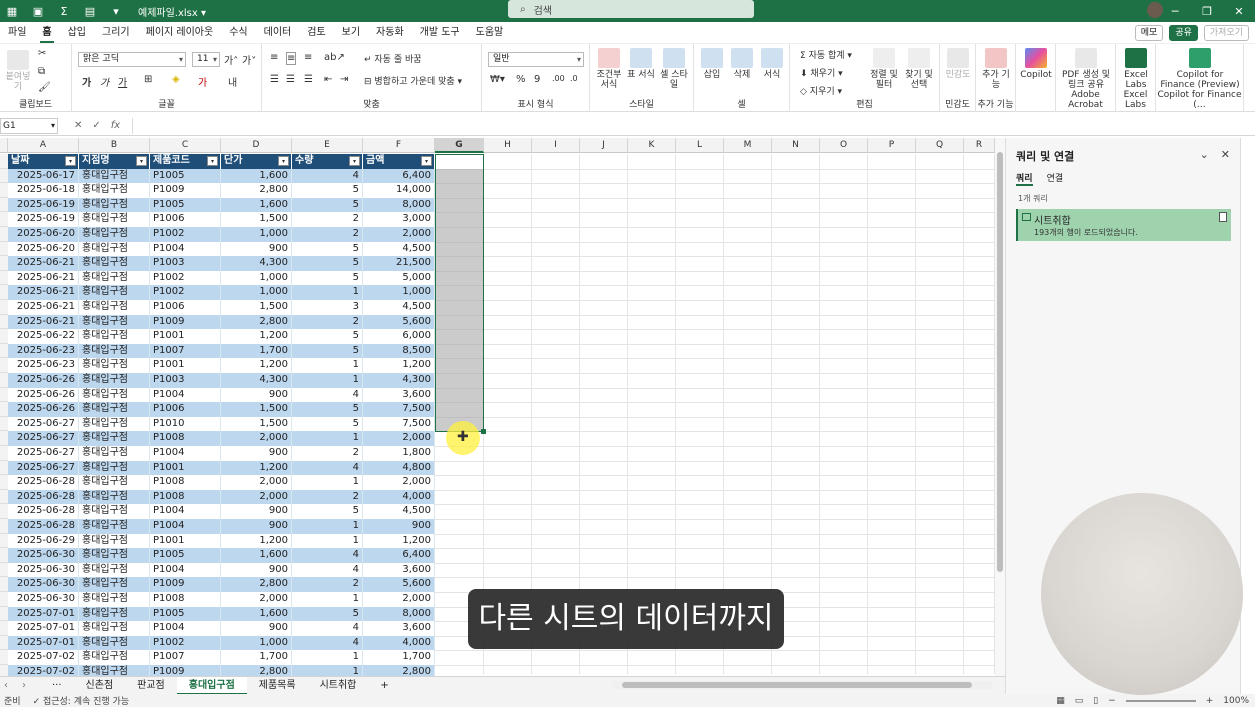  What do you see at coordinates (308, 79) in the screenshot?
I see `align-right-icon: ☰` at bounding box center [308, 79].